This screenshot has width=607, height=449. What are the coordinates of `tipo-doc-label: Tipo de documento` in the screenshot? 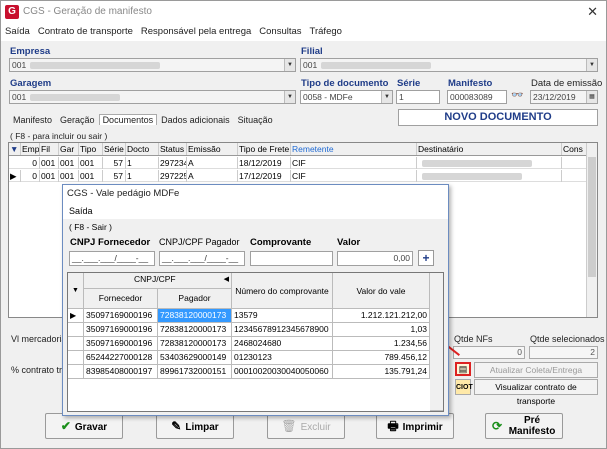 It's located at (345, 83).